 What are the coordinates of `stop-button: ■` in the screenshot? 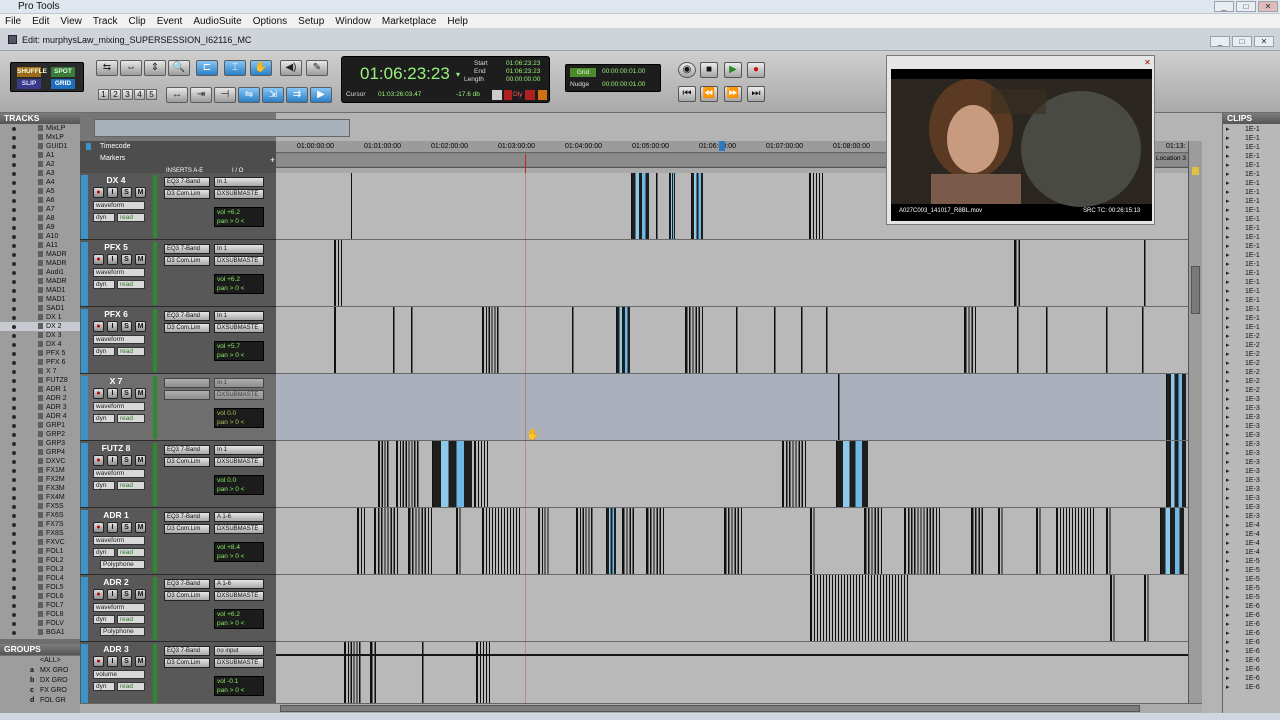 It's located at (709, 70).